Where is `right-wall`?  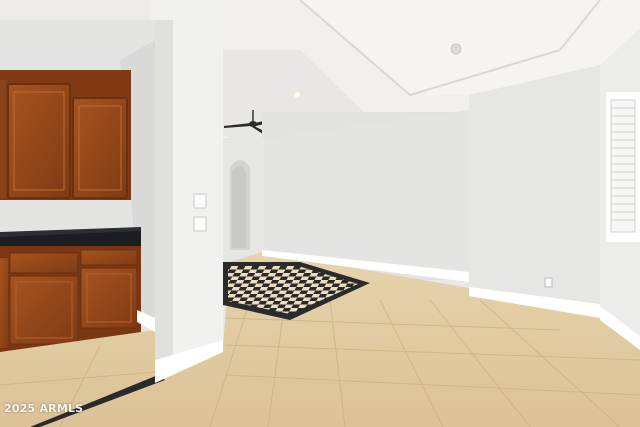
right-wall is located at coordinates (534, 186).